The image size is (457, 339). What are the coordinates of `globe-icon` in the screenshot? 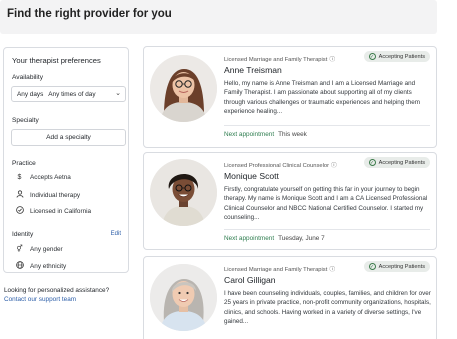 It's located at (19, 266).